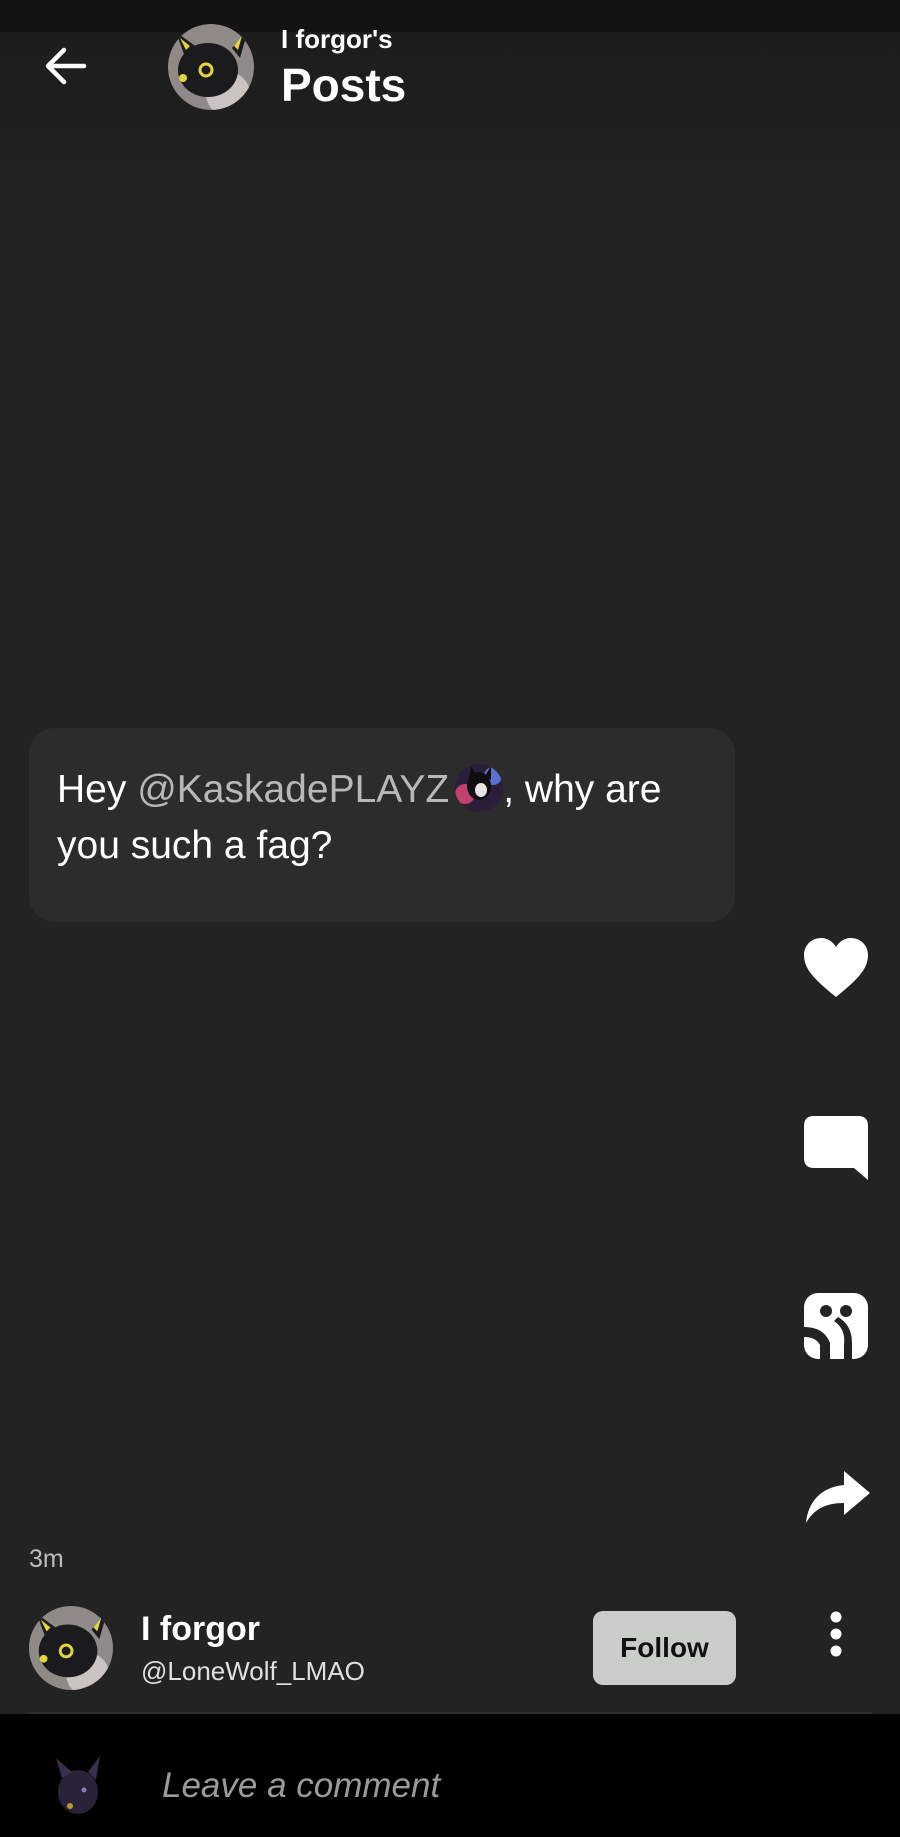  Describe the element at coordinates (46, 1559) in the screenshot. I see `post-timestamp: 3m` at that location.